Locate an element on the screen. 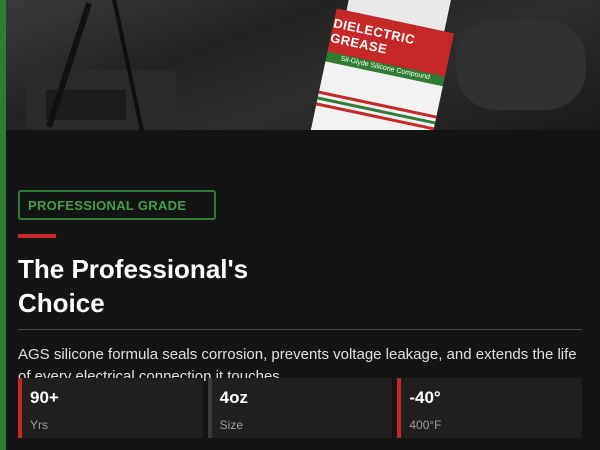 Image resolution: width=600 pixels, height=450 pixels. professional-grade-badge: PROFESSIONAL GRADE is located at coordinates (117, 205).